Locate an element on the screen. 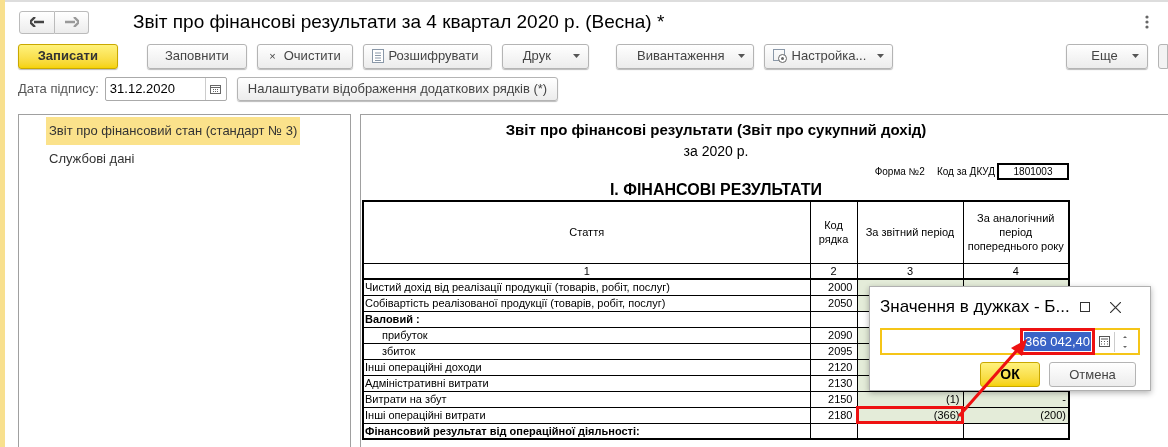 Image resolution: width=1168 pixels, height=447 pixels. item-label: прибуток is located at coordinates (586, 335).